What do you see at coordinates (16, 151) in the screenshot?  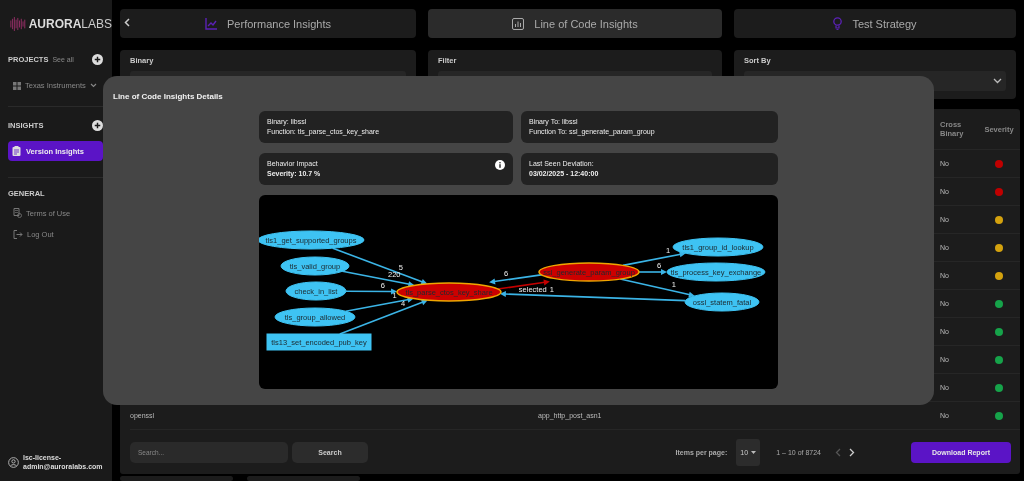 I see `clipboard-icon` at bounding box center [16, 151].